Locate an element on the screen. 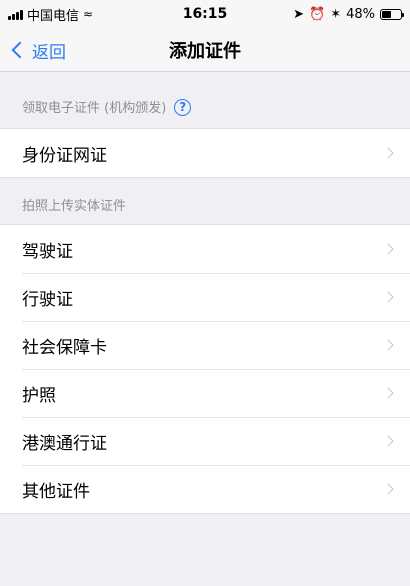 The height and width of the screenshot is (586, 410). section-header-physical: 拍照上传实体证件 is located at coordinates (205, 201).